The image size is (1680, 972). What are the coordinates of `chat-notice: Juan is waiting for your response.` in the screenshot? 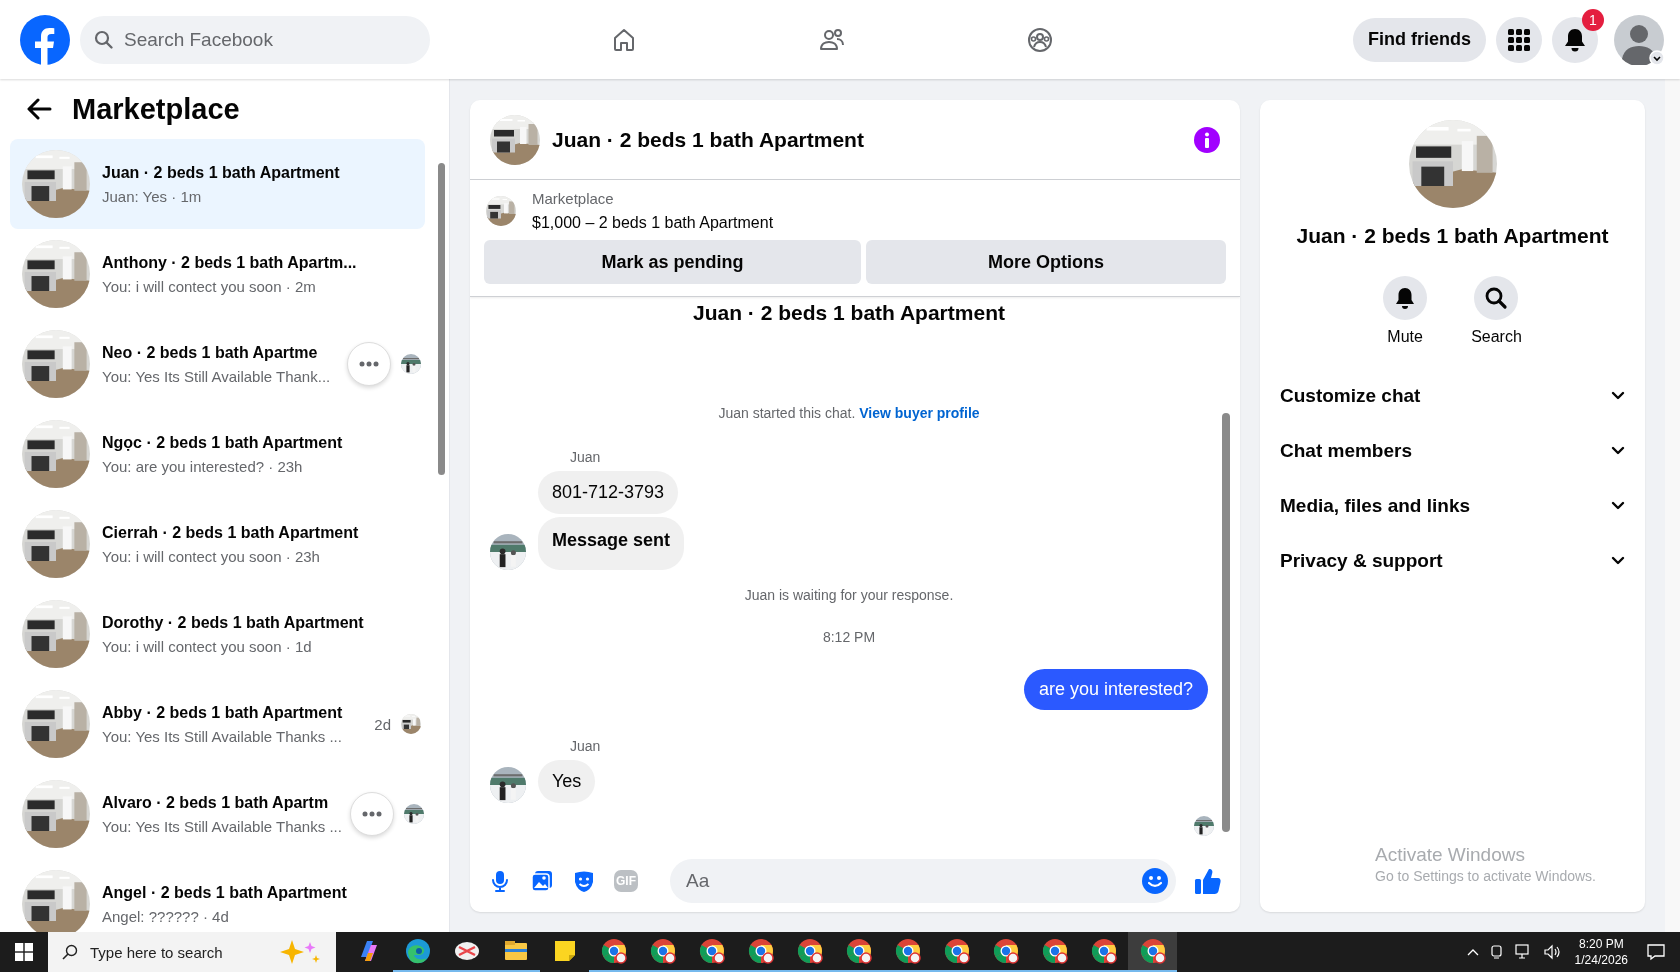 It's located at (849, 595).